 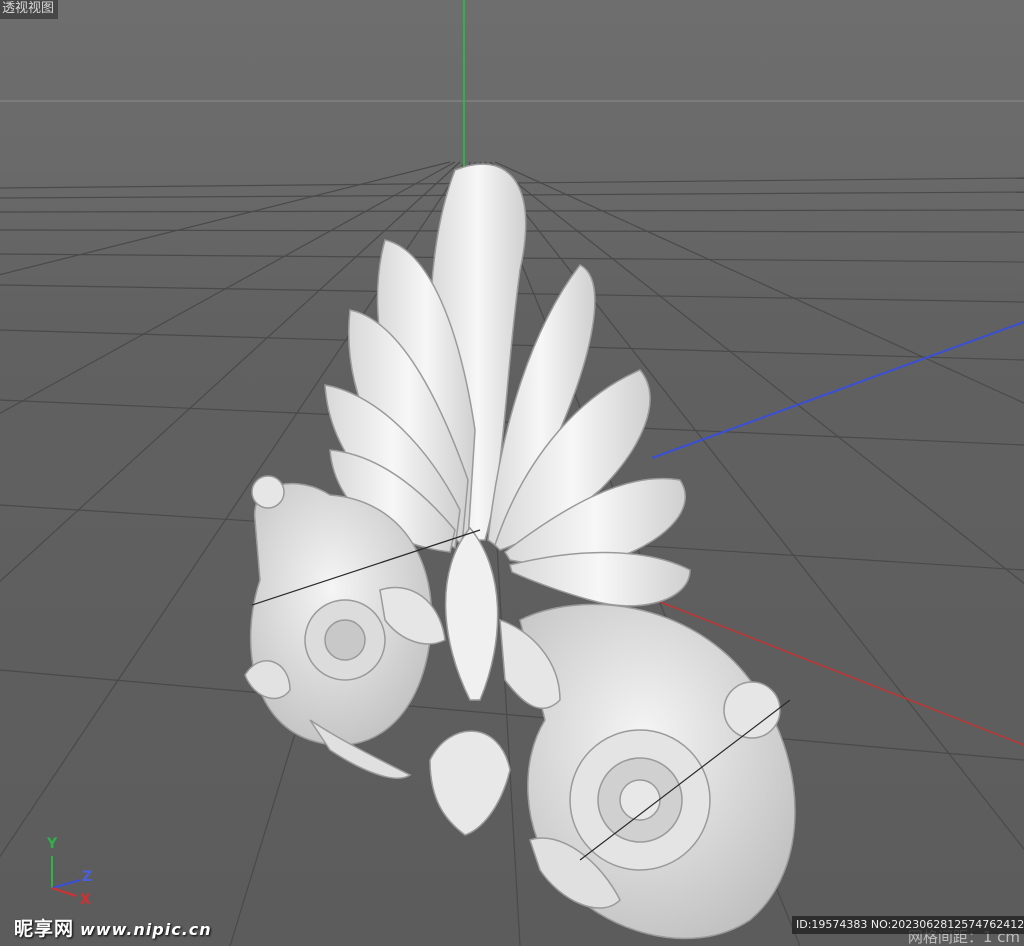 I want to click on bottom-acanthus, so click(x=470, y=783).